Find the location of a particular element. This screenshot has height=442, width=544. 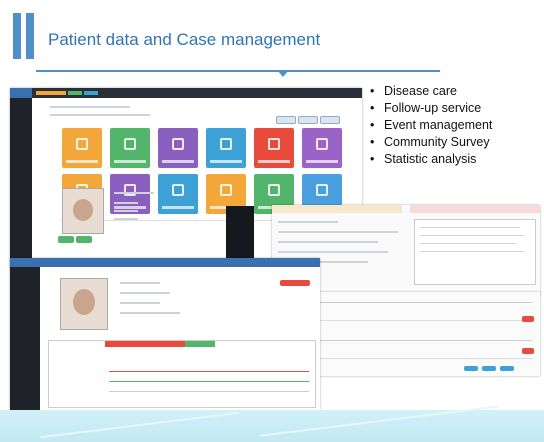

slide-title: Patient data and Case management is located at coordinates (184, 39).